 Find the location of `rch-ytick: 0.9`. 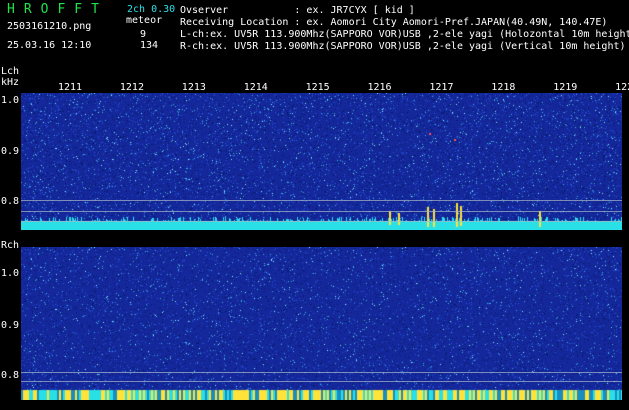

rch-ytick: 0.9 is located at coordinates (10, 325).